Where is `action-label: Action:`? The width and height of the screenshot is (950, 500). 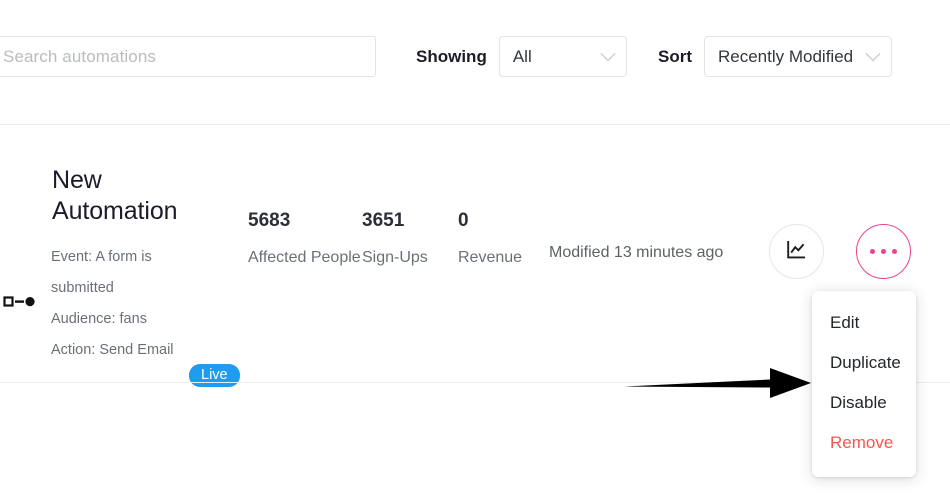
action-label: Action: is located at coordinates (73, 350).